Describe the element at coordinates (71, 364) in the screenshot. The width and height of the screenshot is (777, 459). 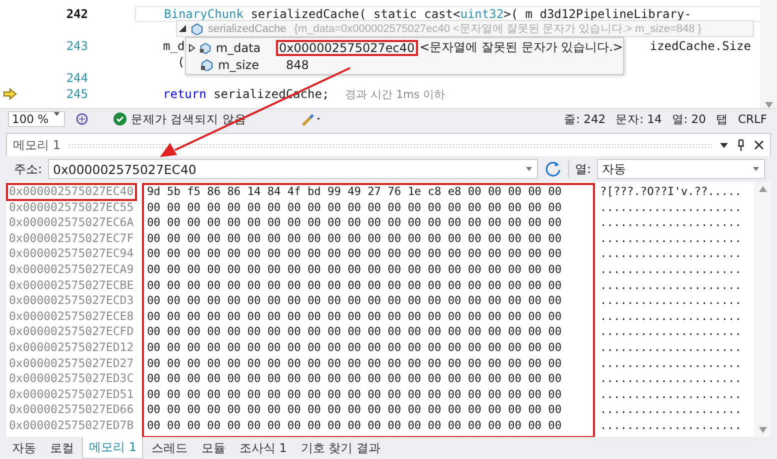
I see `address-cell-text: 0x000002575027ED27` at that location.